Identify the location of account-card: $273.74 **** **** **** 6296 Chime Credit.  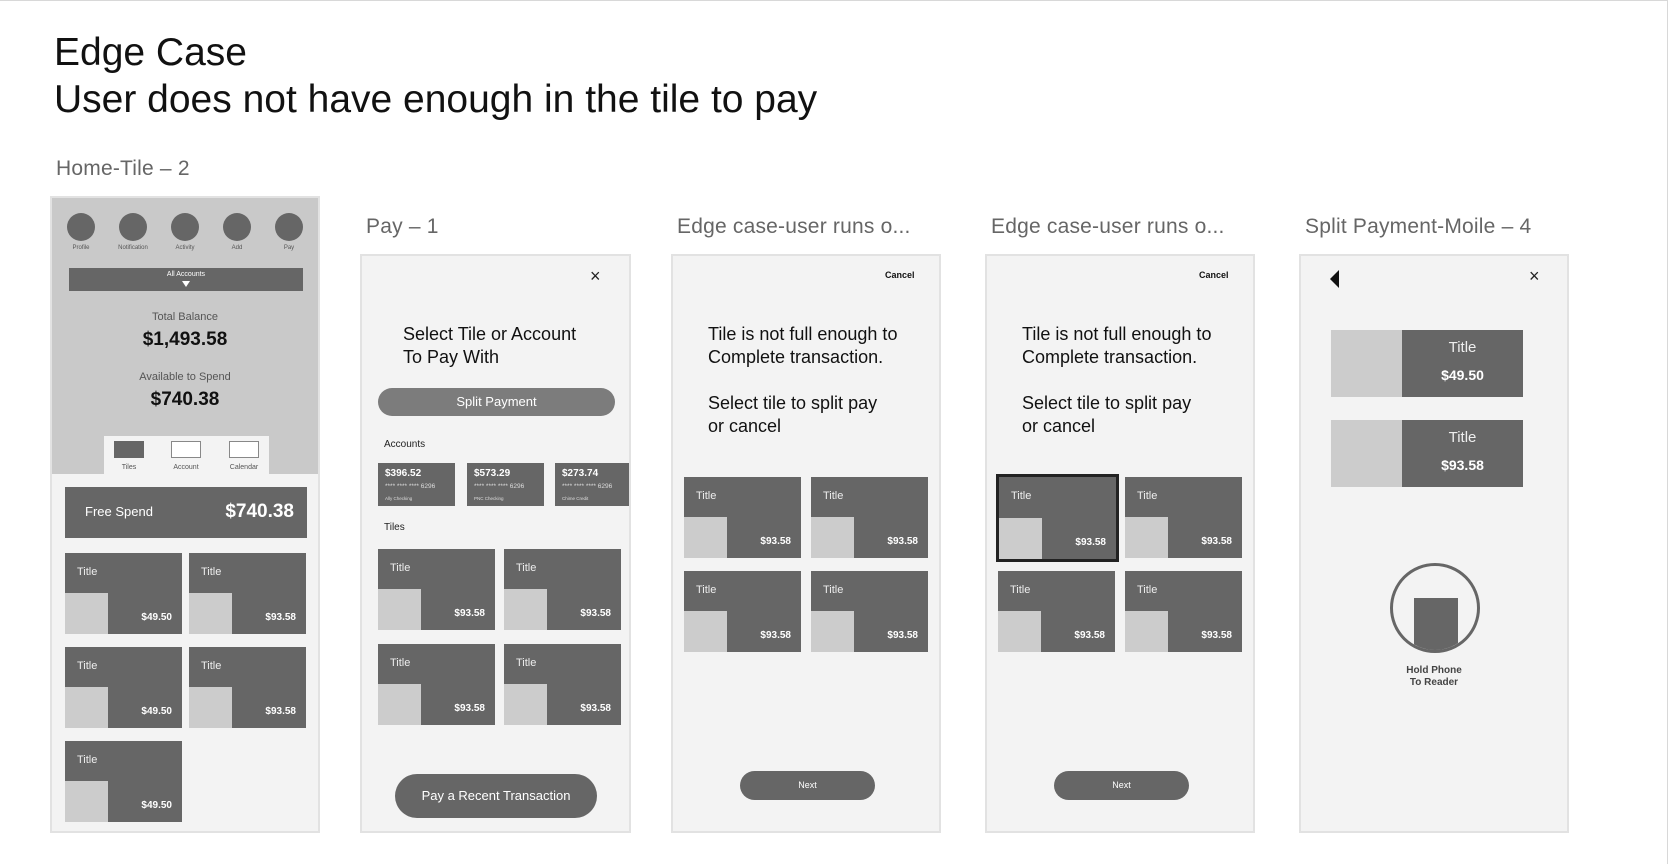
(592, 484).